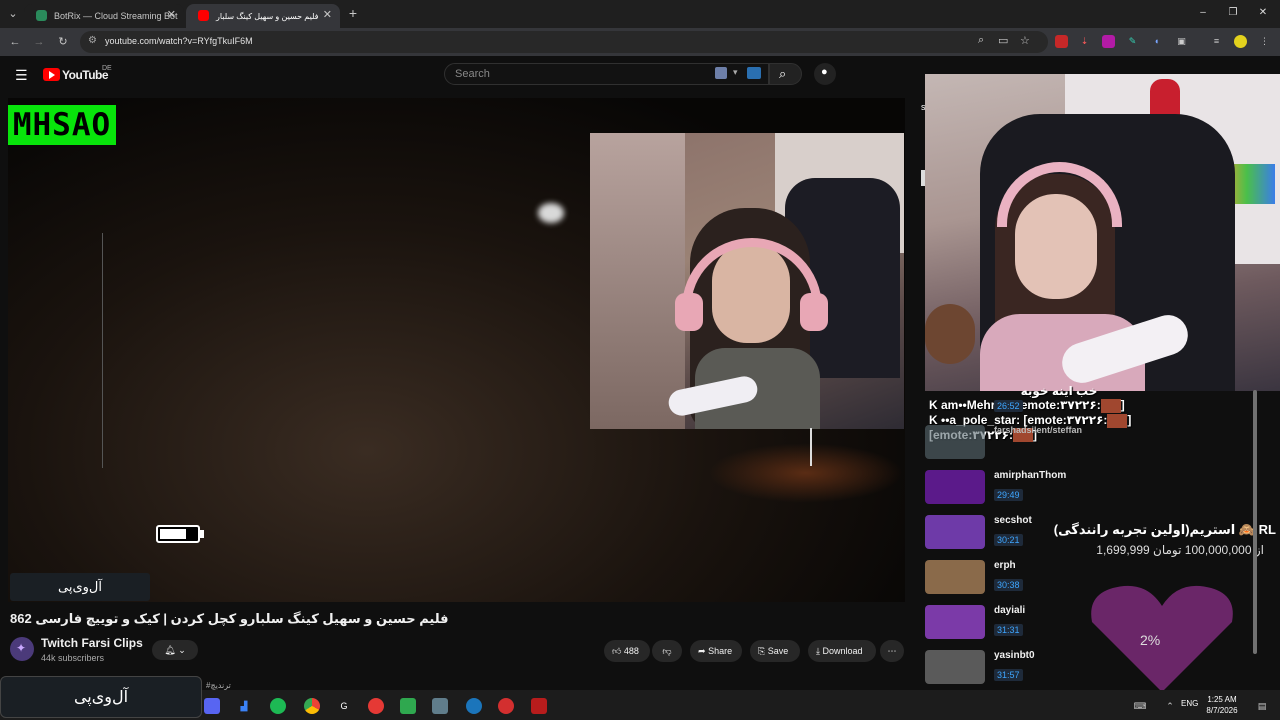 The width and height of the screenshot is (1280, 720). Describe the element at coordinates (1189, 703) in the screenshot. I see `language-indicator: ENG` at that location.